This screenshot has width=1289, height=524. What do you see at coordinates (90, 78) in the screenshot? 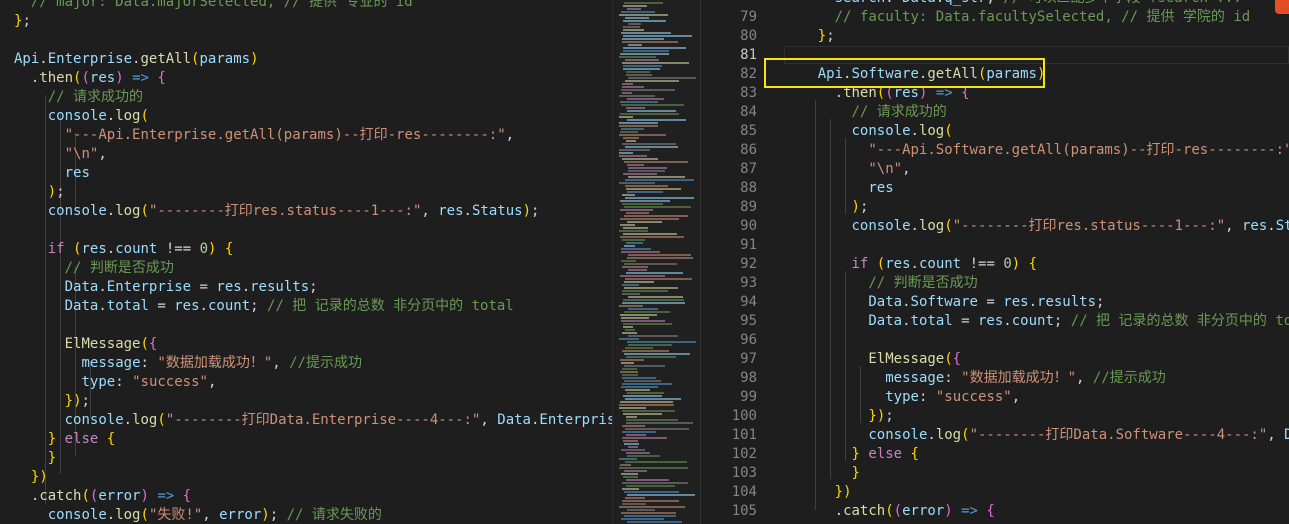
I see `code-line: .then((res) => {` at bounding box center [90, 78].